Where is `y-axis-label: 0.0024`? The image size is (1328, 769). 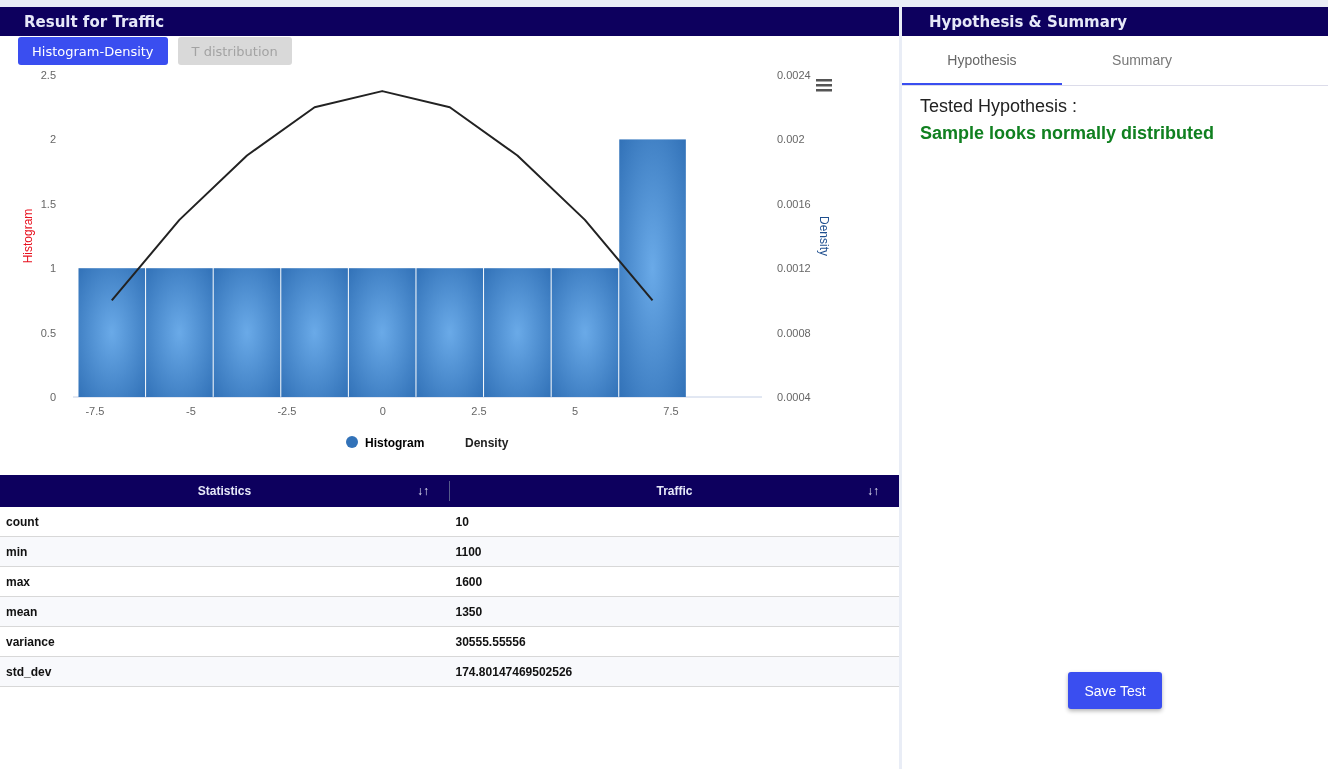
y-axis-label: 0.0024 is located at coordinates (794, 75).